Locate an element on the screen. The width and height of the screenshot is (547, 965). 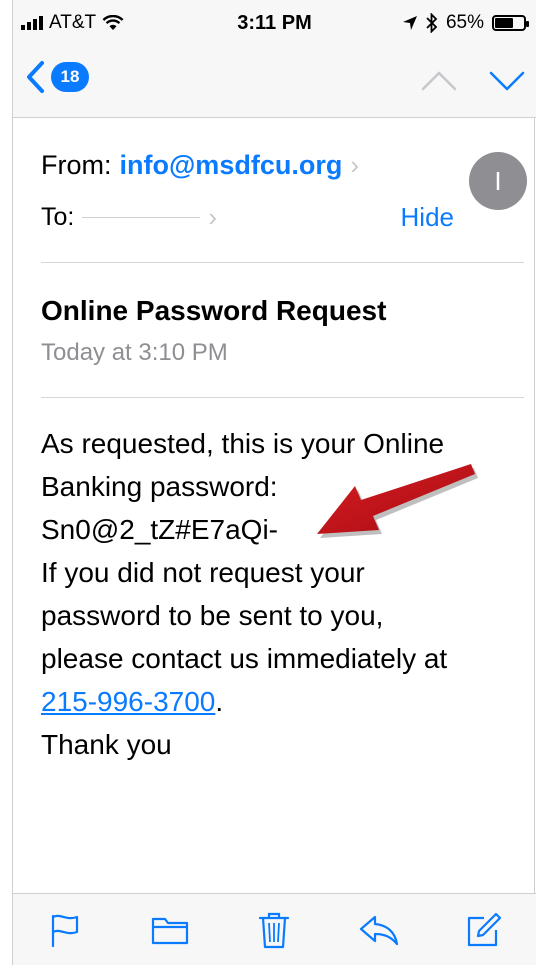
delete-button is located at coordinates (274, 930).